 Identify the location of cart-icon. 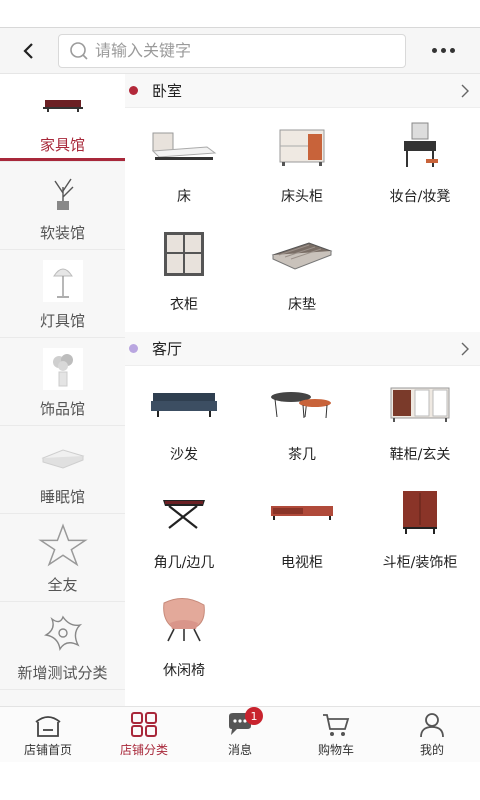
(336, 725).